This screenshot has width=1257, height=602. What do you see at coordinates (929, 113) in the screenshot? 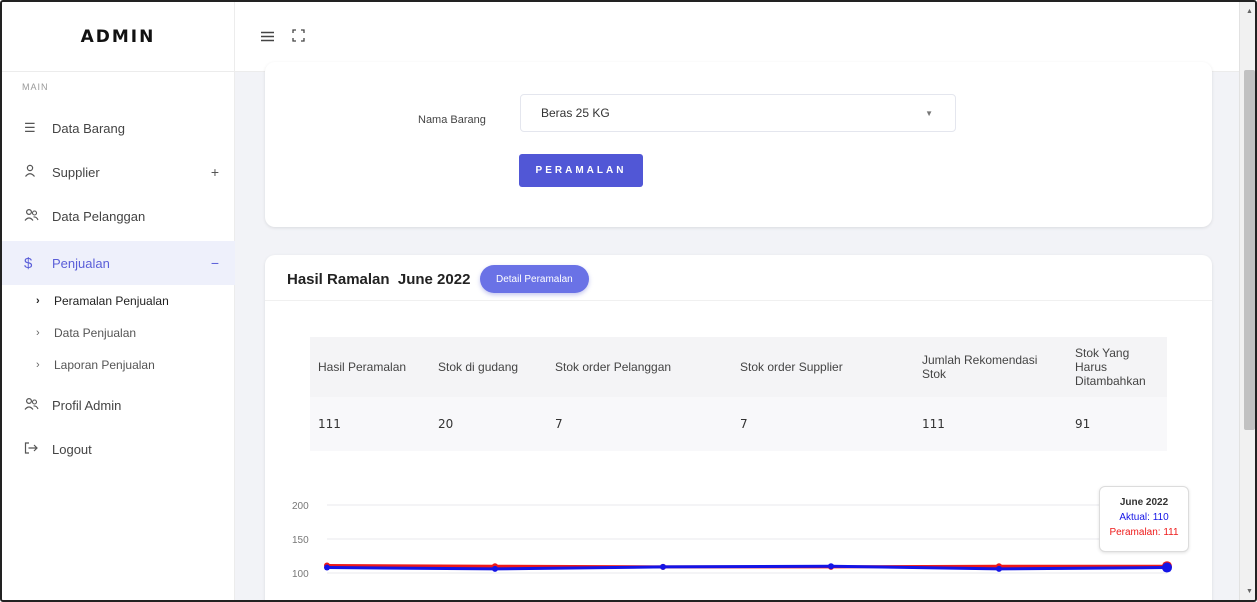
I see `chevron-down-icon: ▼` at bounding box center [929, 113].